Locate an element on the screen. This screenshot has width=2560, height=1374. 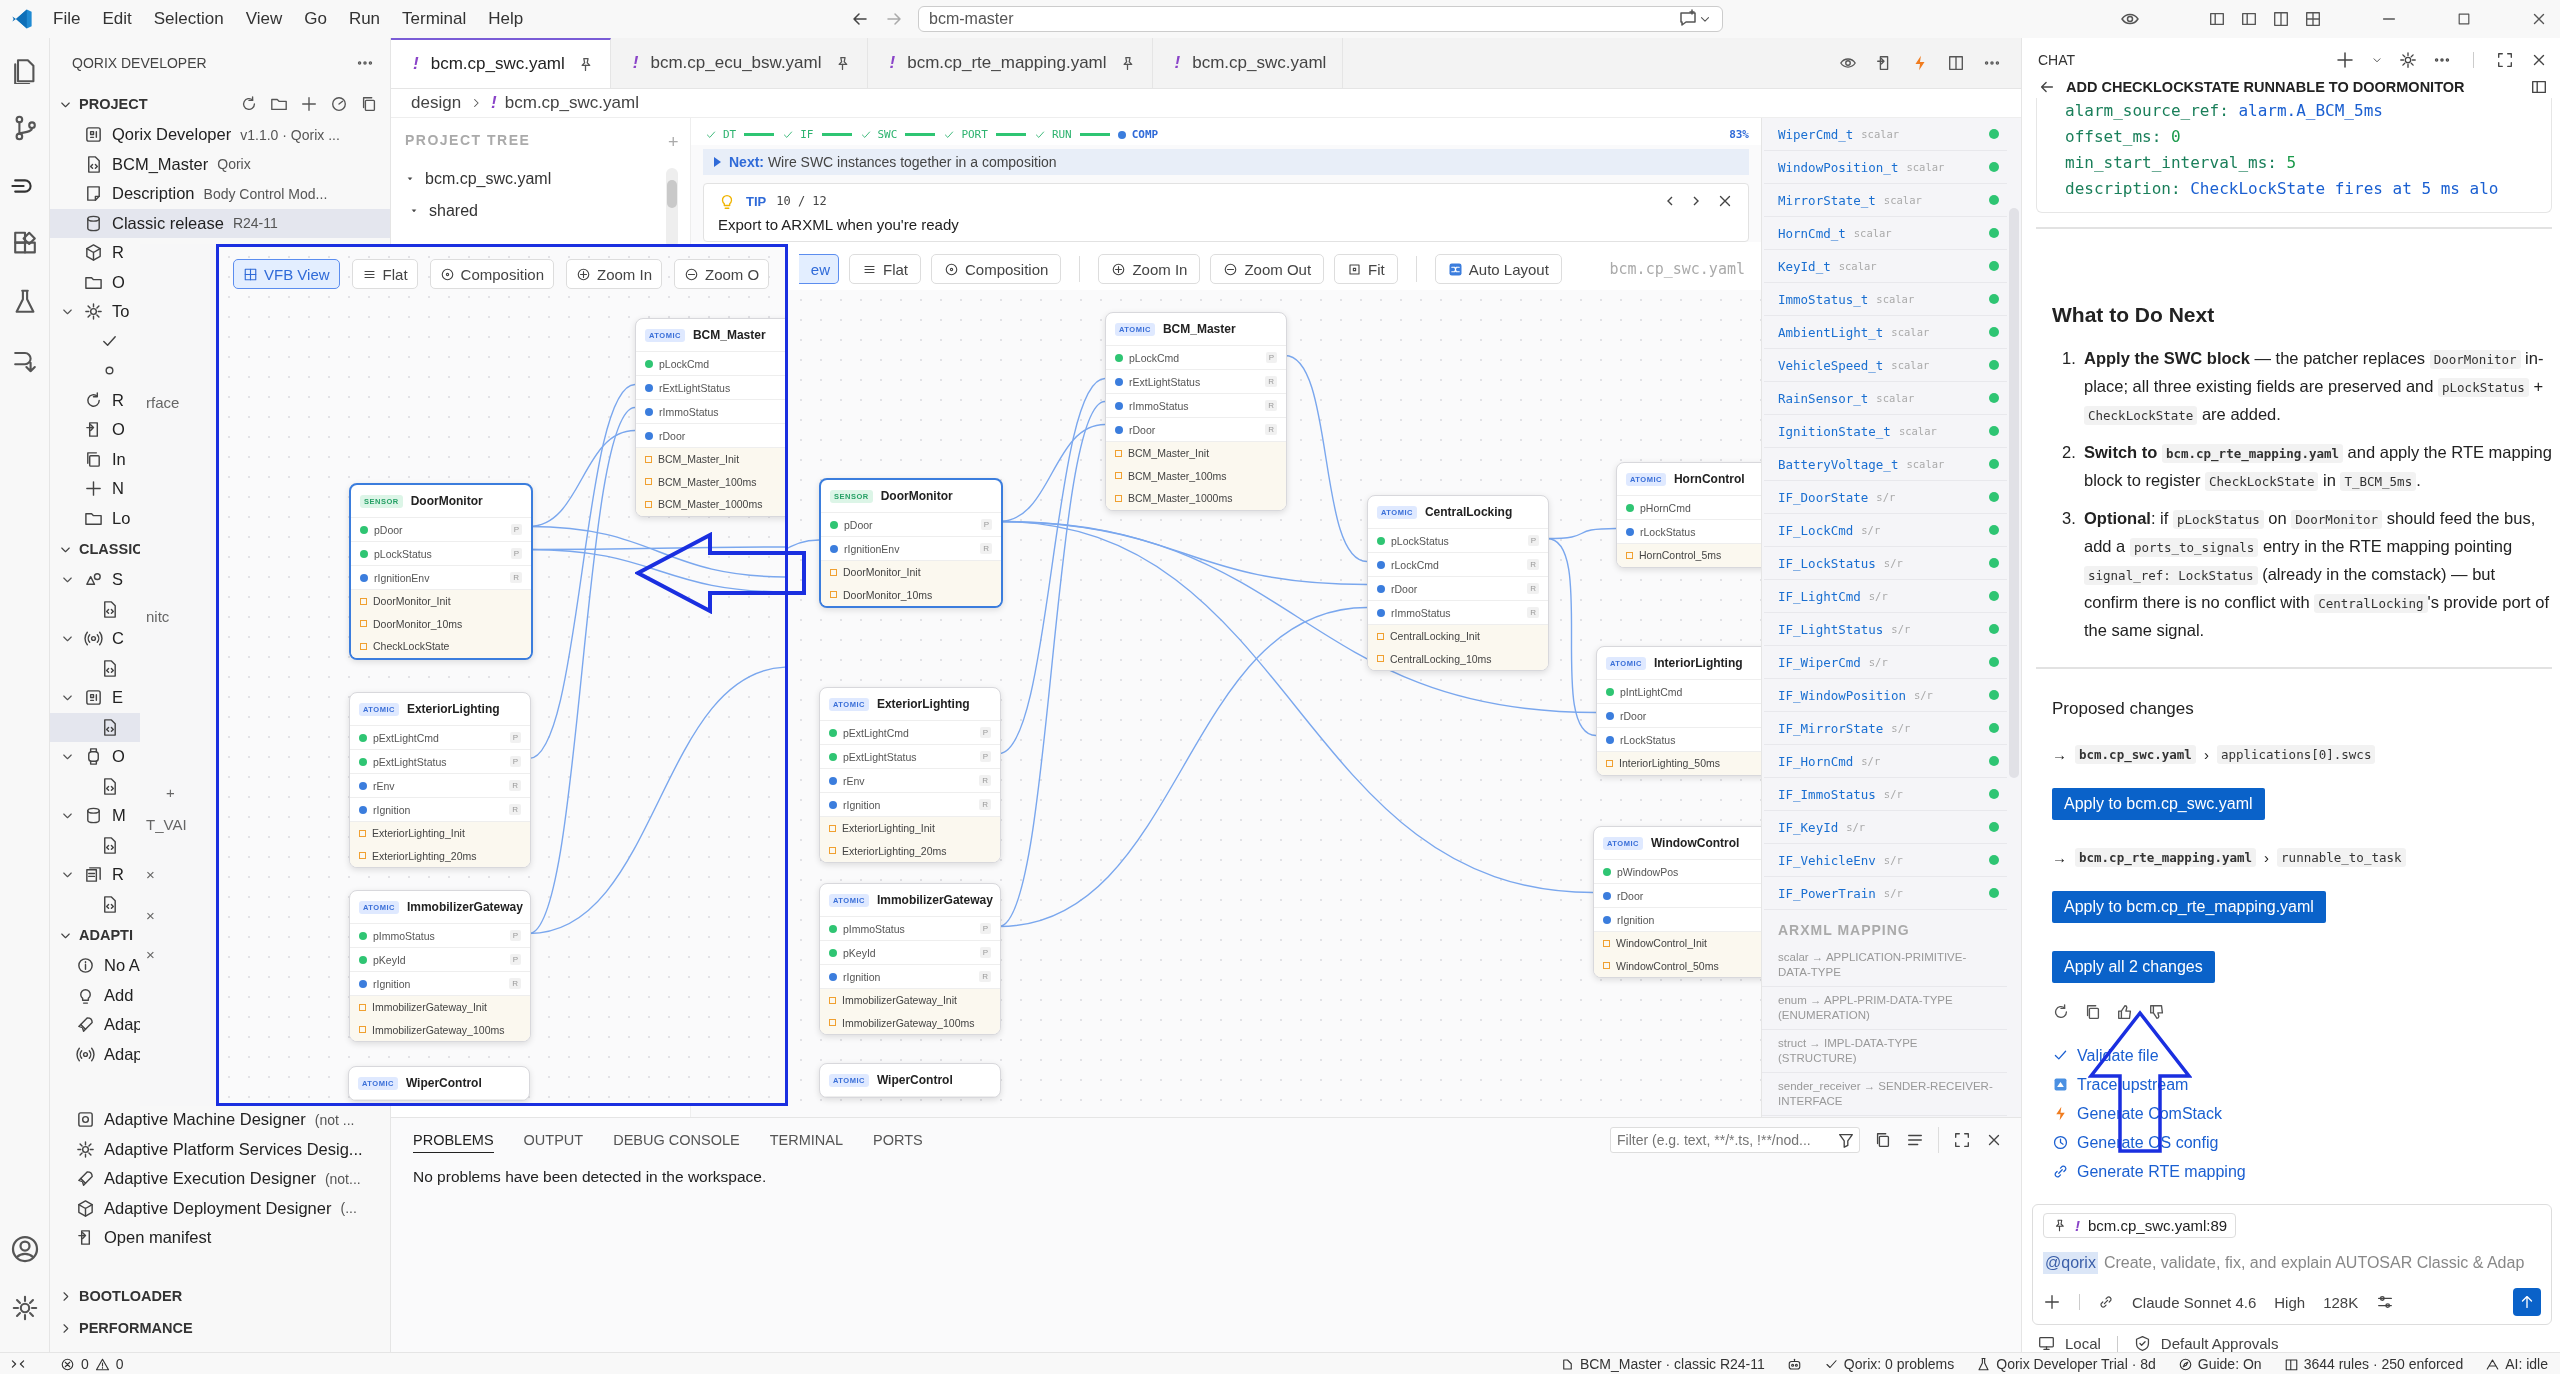
panel-tab: TERMINAL is located at coordinates (806, 1140).